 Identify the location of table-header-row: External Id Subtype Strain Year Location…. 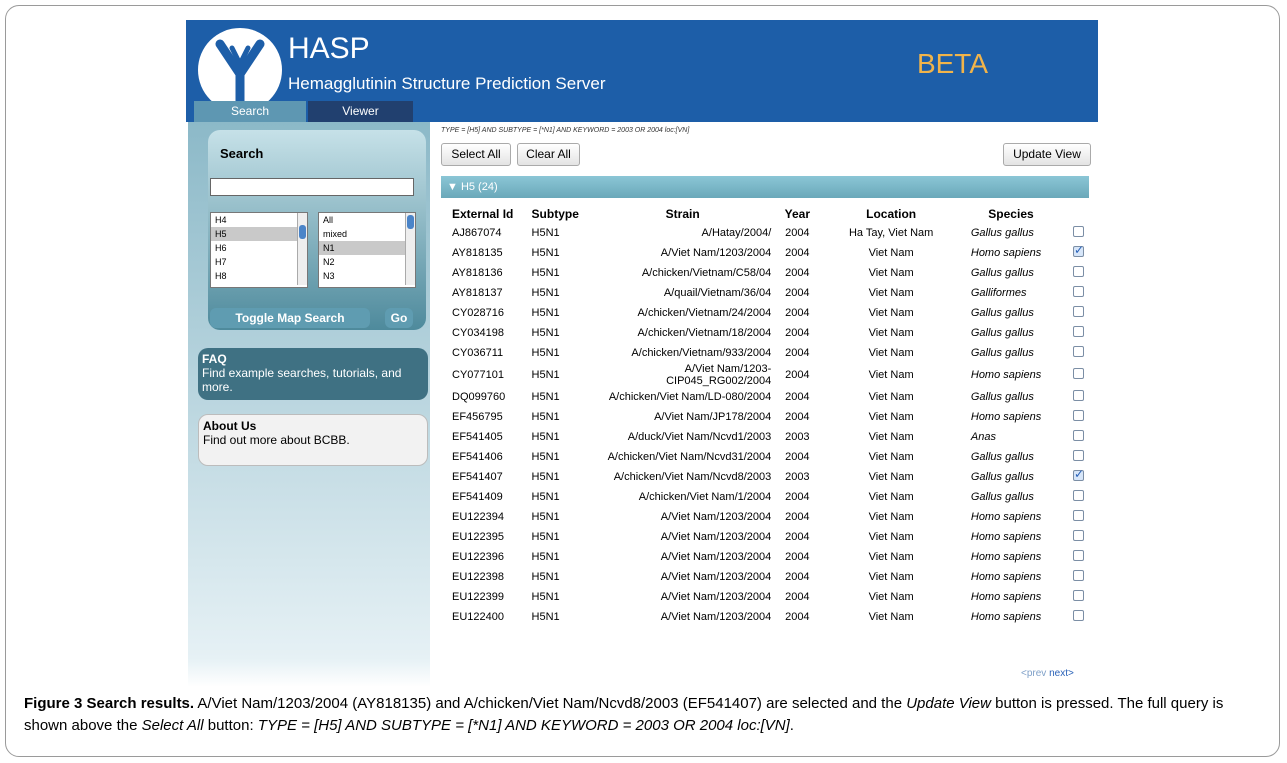
(764, 214).